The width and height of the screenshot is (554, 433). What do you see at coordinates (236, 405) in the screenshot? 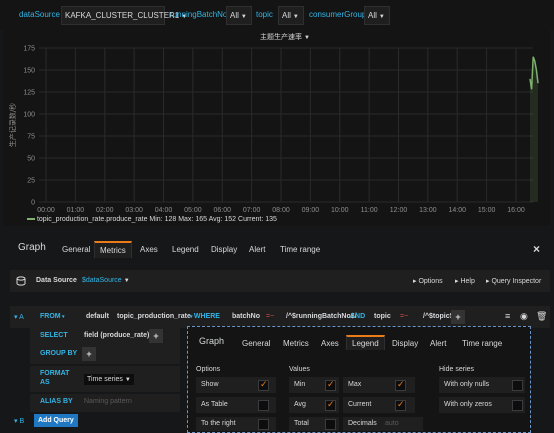
I see `option-as-table: As Table` at bounding box center [236, 405].